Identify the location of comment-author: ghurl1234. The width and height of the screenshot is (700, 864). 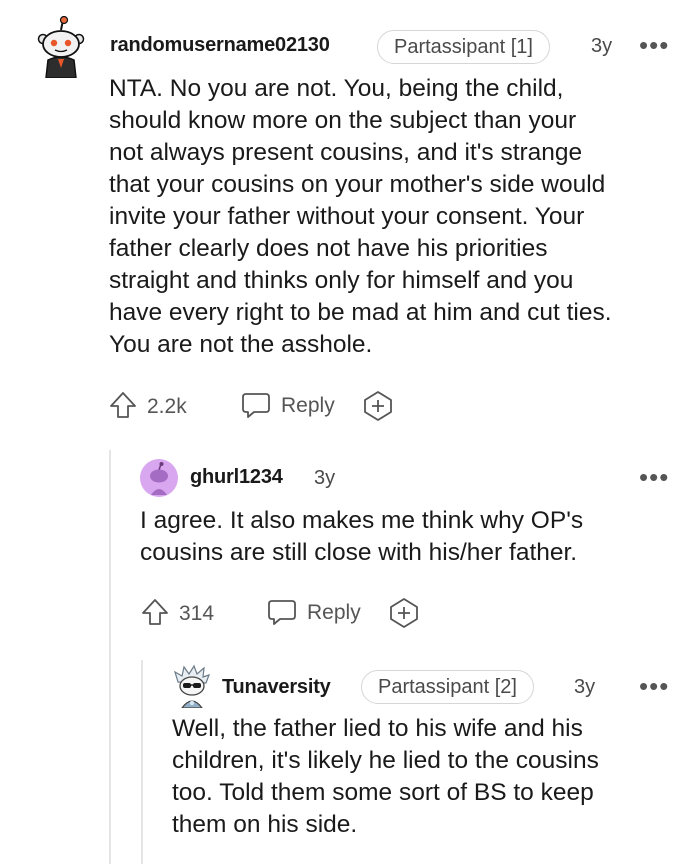
(236, 477).